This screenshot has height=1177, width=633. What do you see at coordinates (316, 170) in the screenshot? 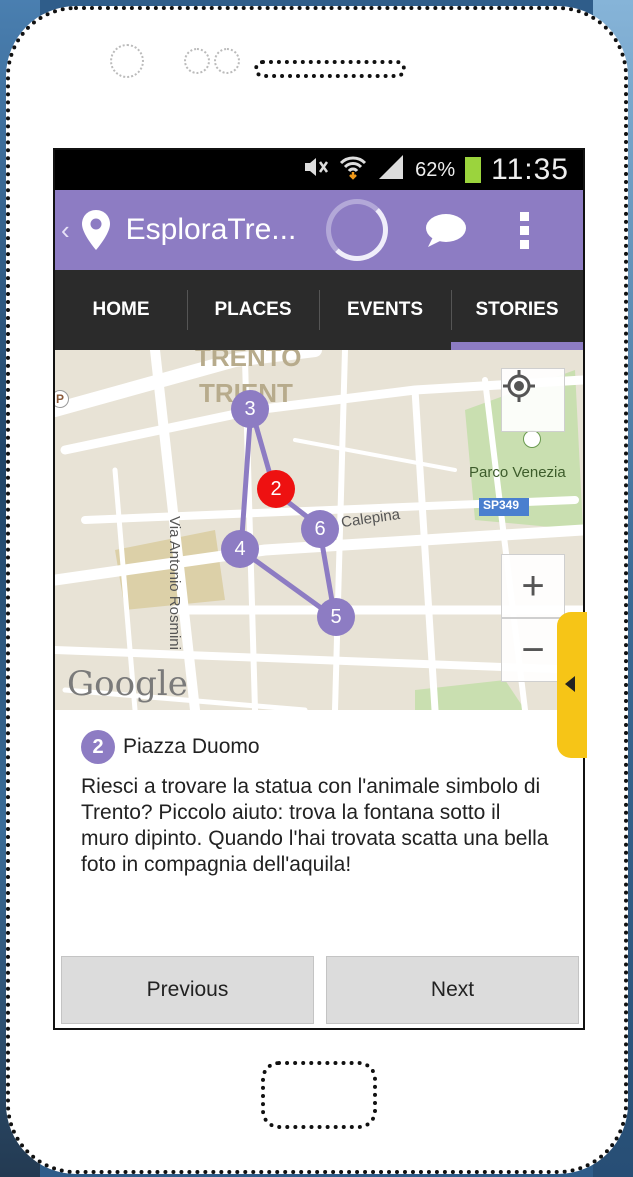
I see `mute-icon` at bounding box center [316, 170].